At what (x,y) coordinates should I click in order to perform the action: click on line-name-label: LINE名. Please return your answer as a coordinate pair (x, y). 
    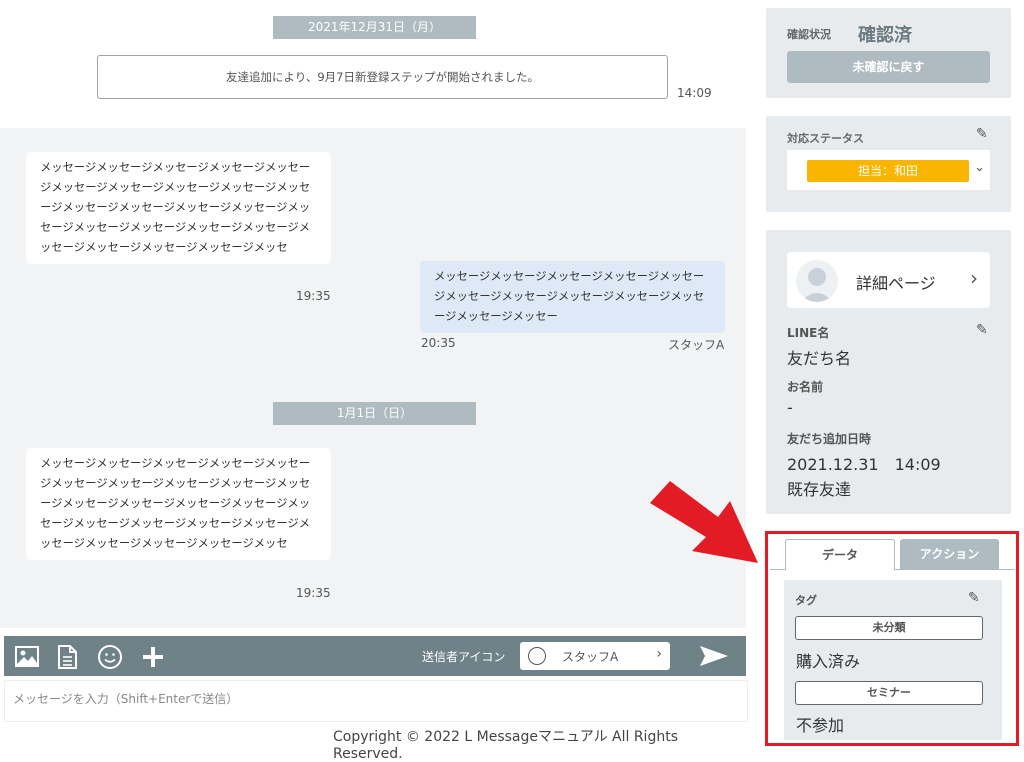
    Looking at the image, I should click on (808, 333).